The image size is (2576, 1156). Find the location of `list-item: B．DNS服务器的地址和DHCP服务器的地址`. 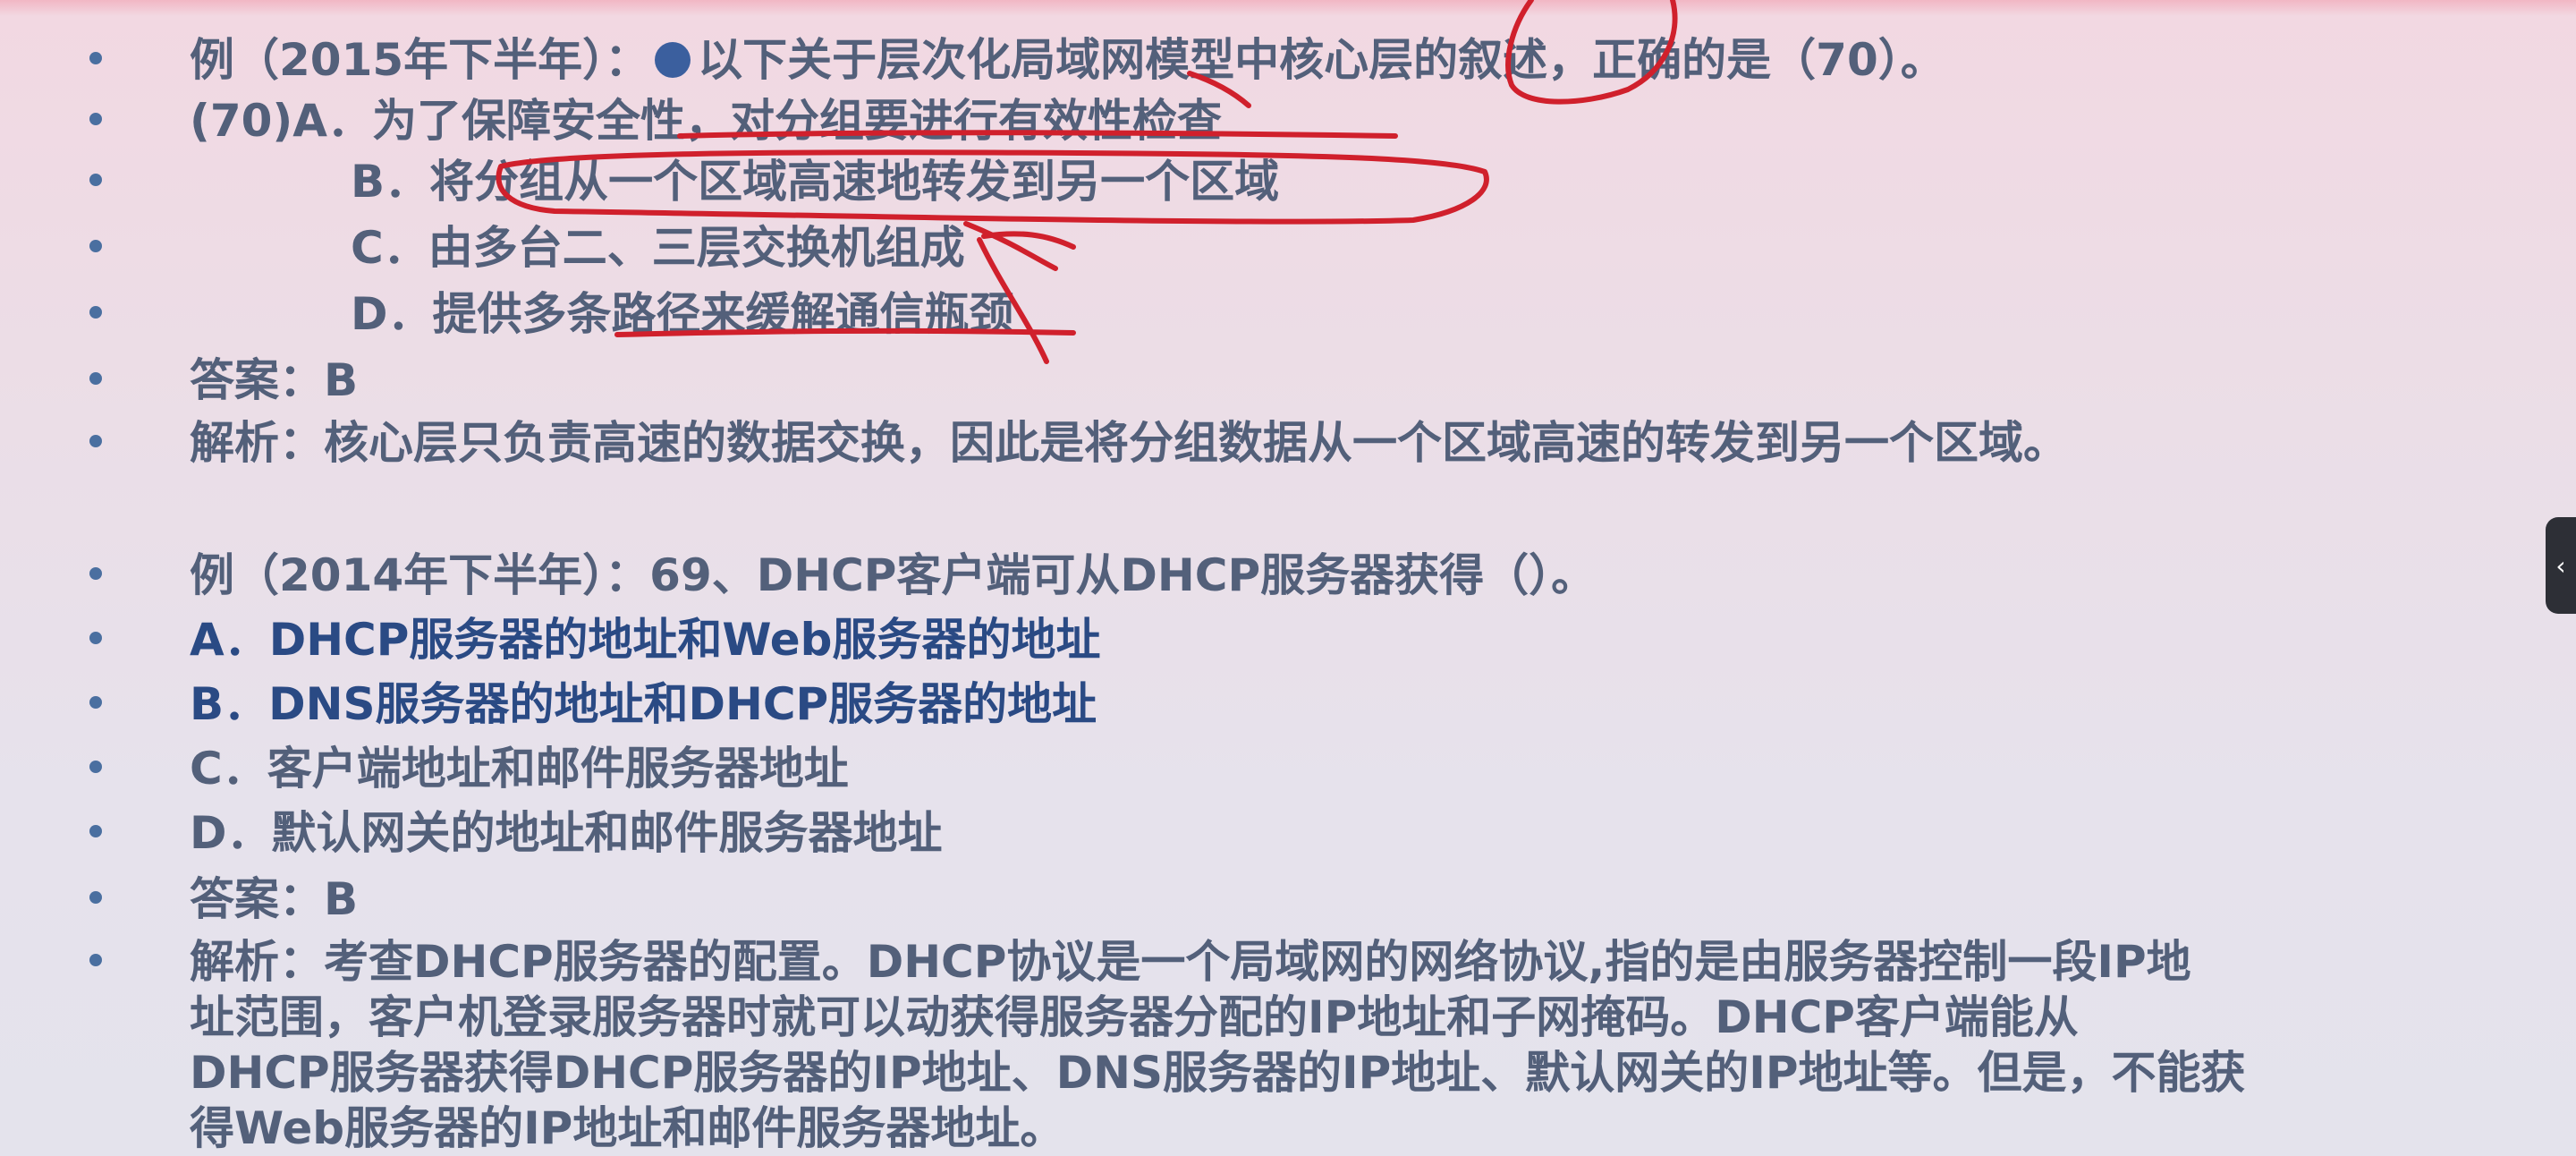

list-item: B．DNS服务器的地址和DHCP服务器的地址 is located at coordinates (1288, 709).